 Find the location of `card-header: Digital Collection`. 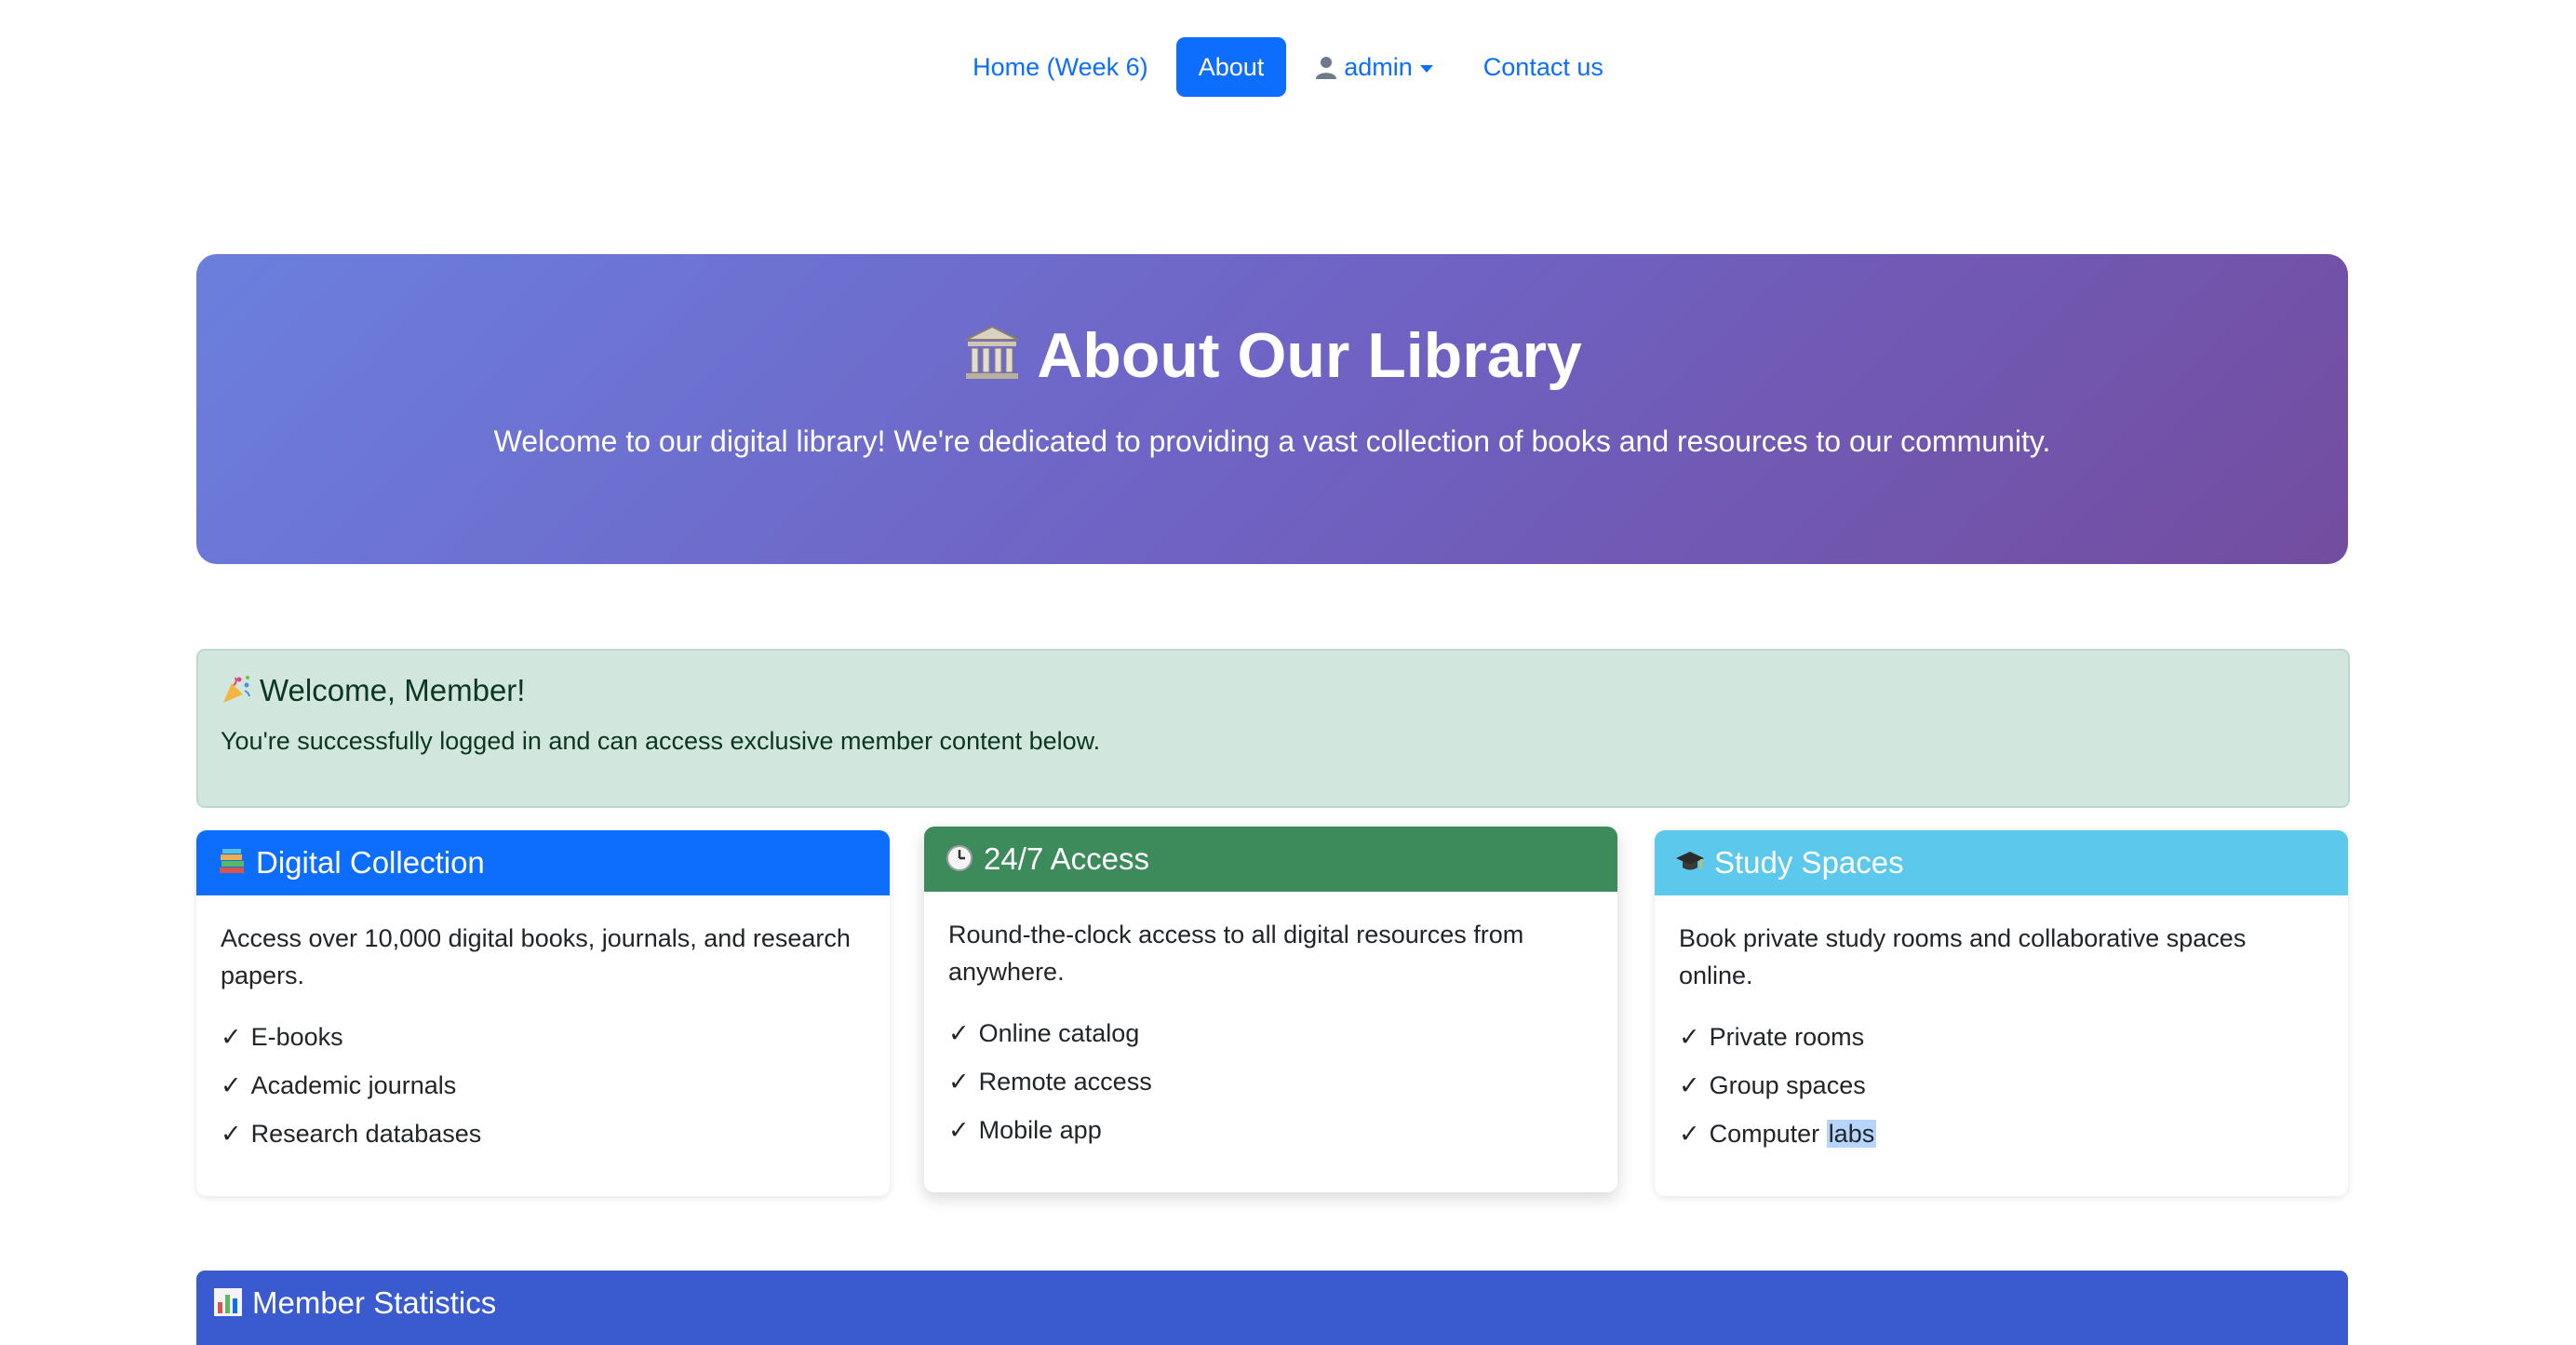

card-header: Digital Collection is located at coordinates (543, 862).